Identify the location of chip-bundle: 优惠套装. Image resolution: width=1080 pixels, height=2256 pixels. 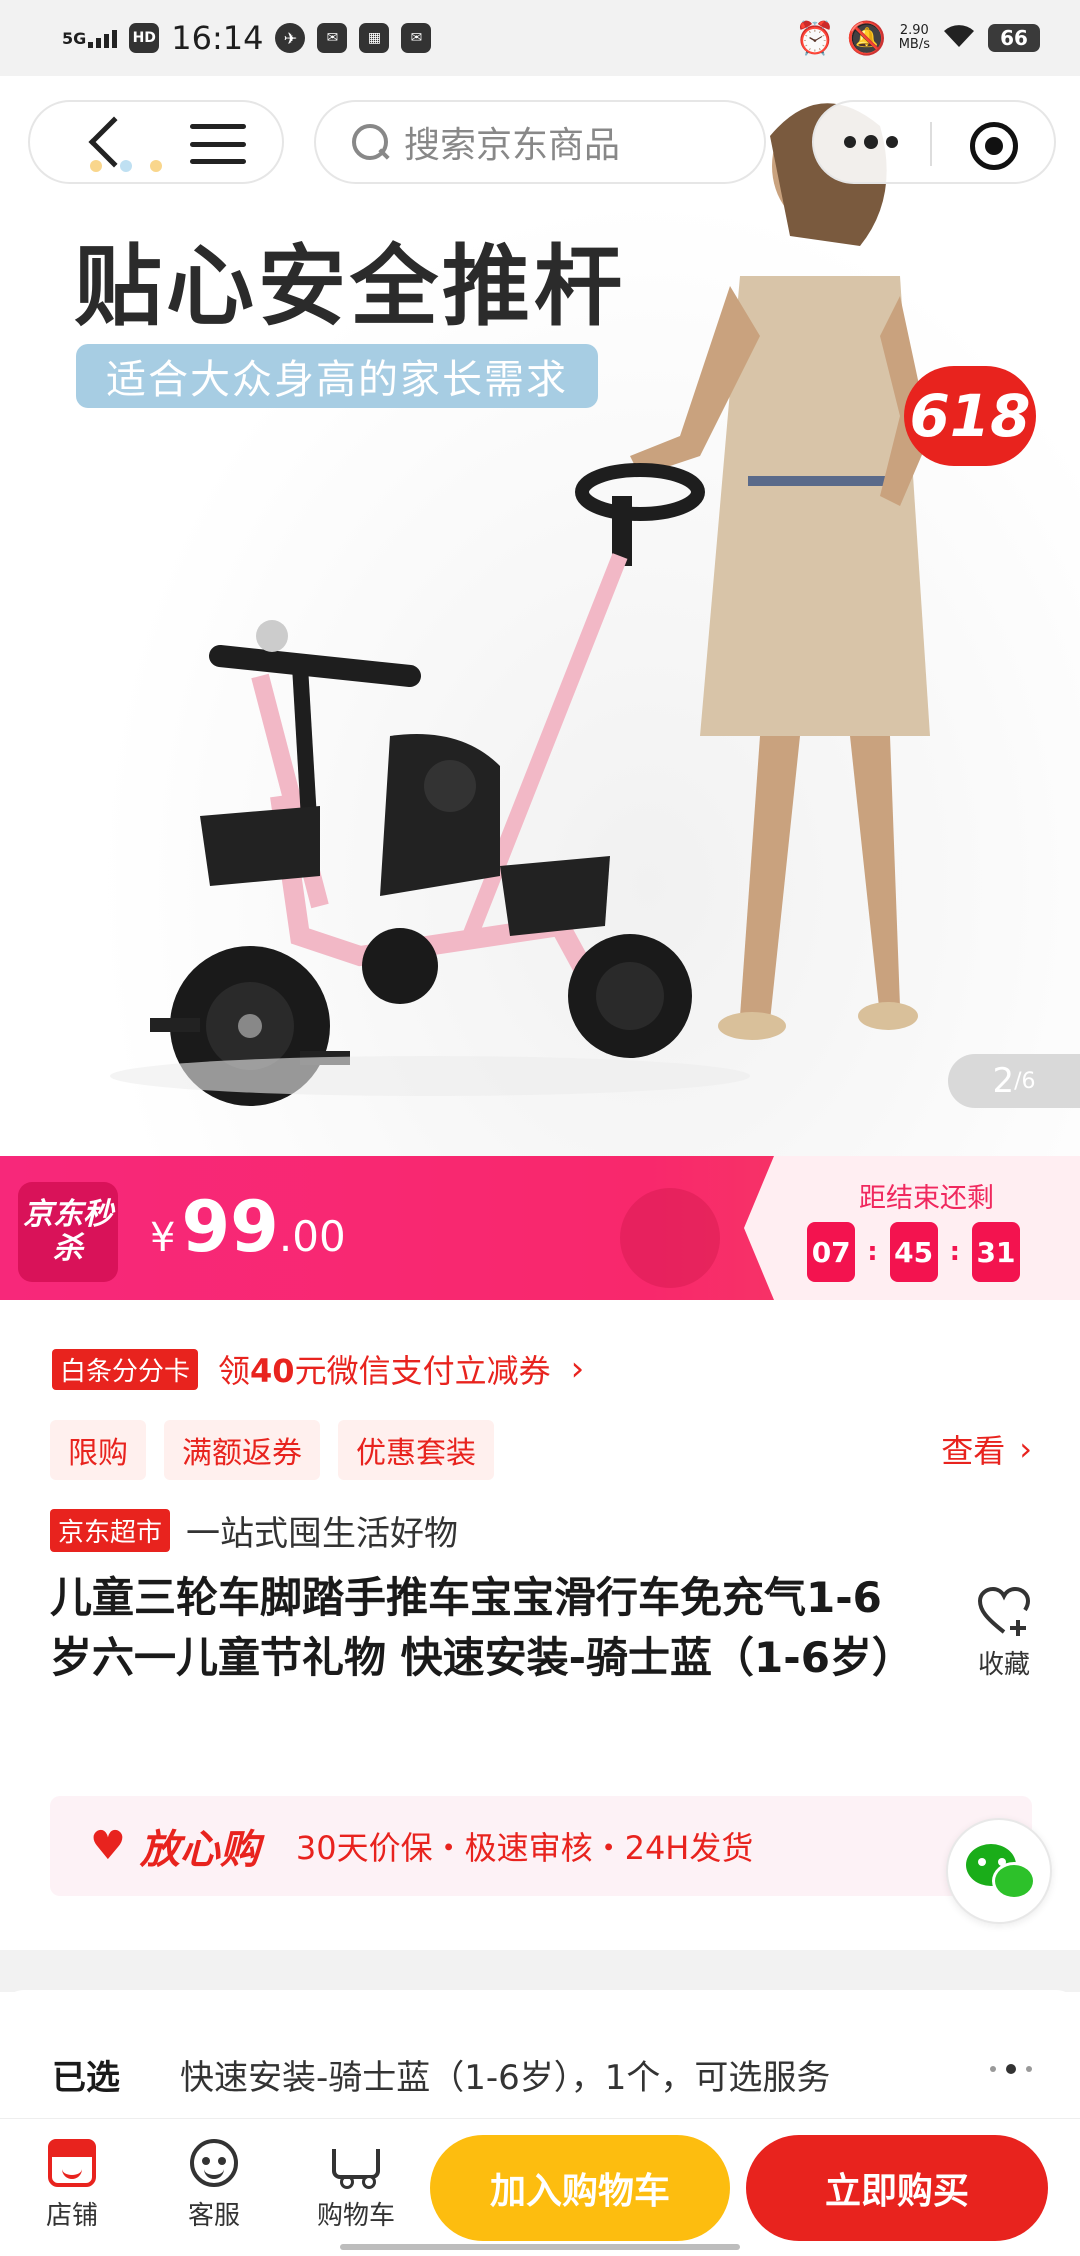
(416, 1450).